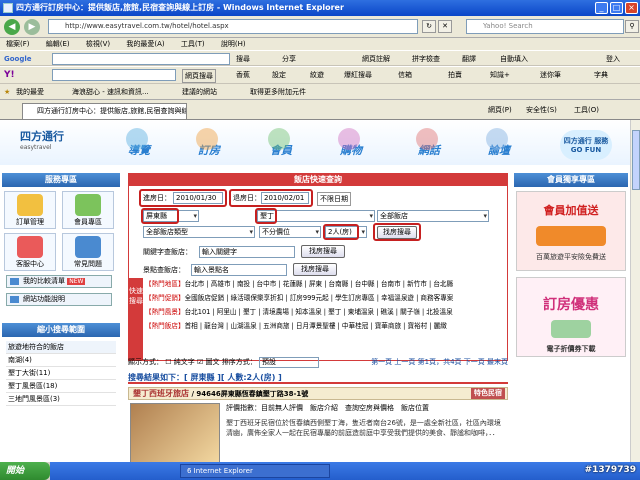  Describe the element at coordinates (161, 393) in the screenshot. I see `hotel-name: 墾丁西班牙旅店` at that location.